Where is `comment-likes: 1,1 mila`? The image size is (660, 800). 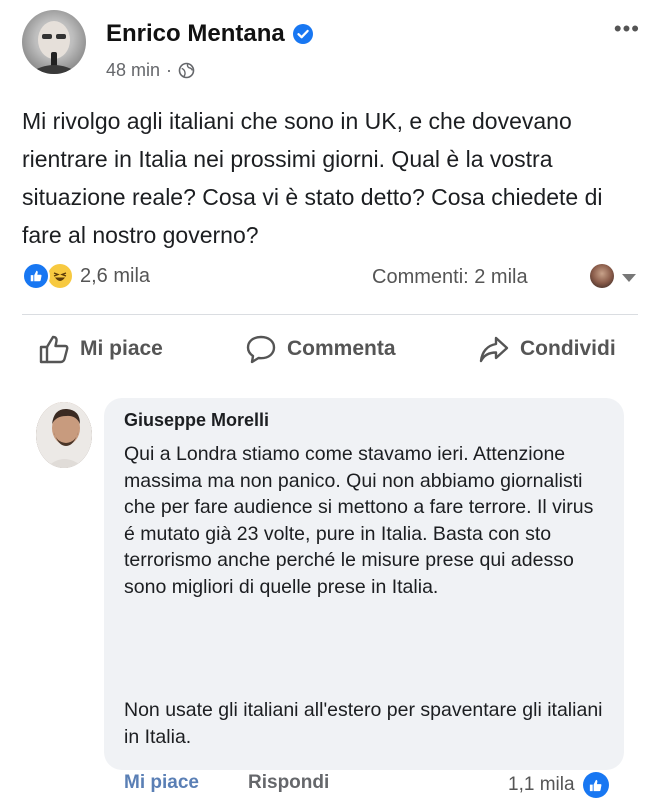 comment-likes: 1,1 mila is located at coordinates (558, 785).